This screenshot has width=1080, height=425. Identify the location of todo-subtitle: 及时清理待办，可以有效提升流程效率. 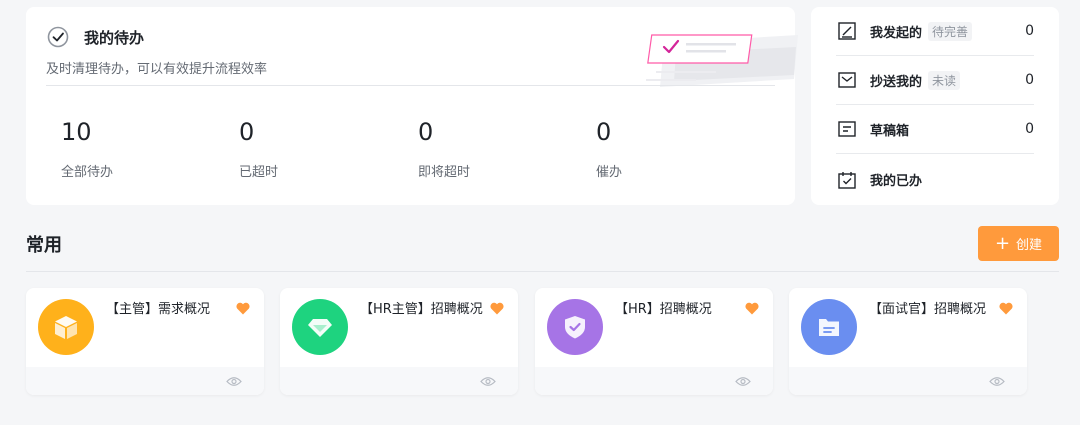
(157, 69).